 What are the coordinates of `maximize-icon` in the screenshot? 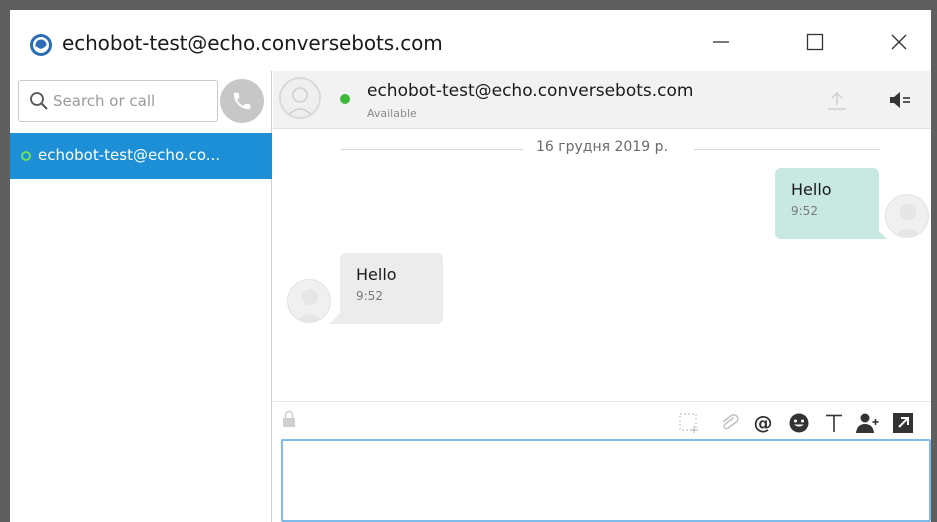 It's located at (815, 42).